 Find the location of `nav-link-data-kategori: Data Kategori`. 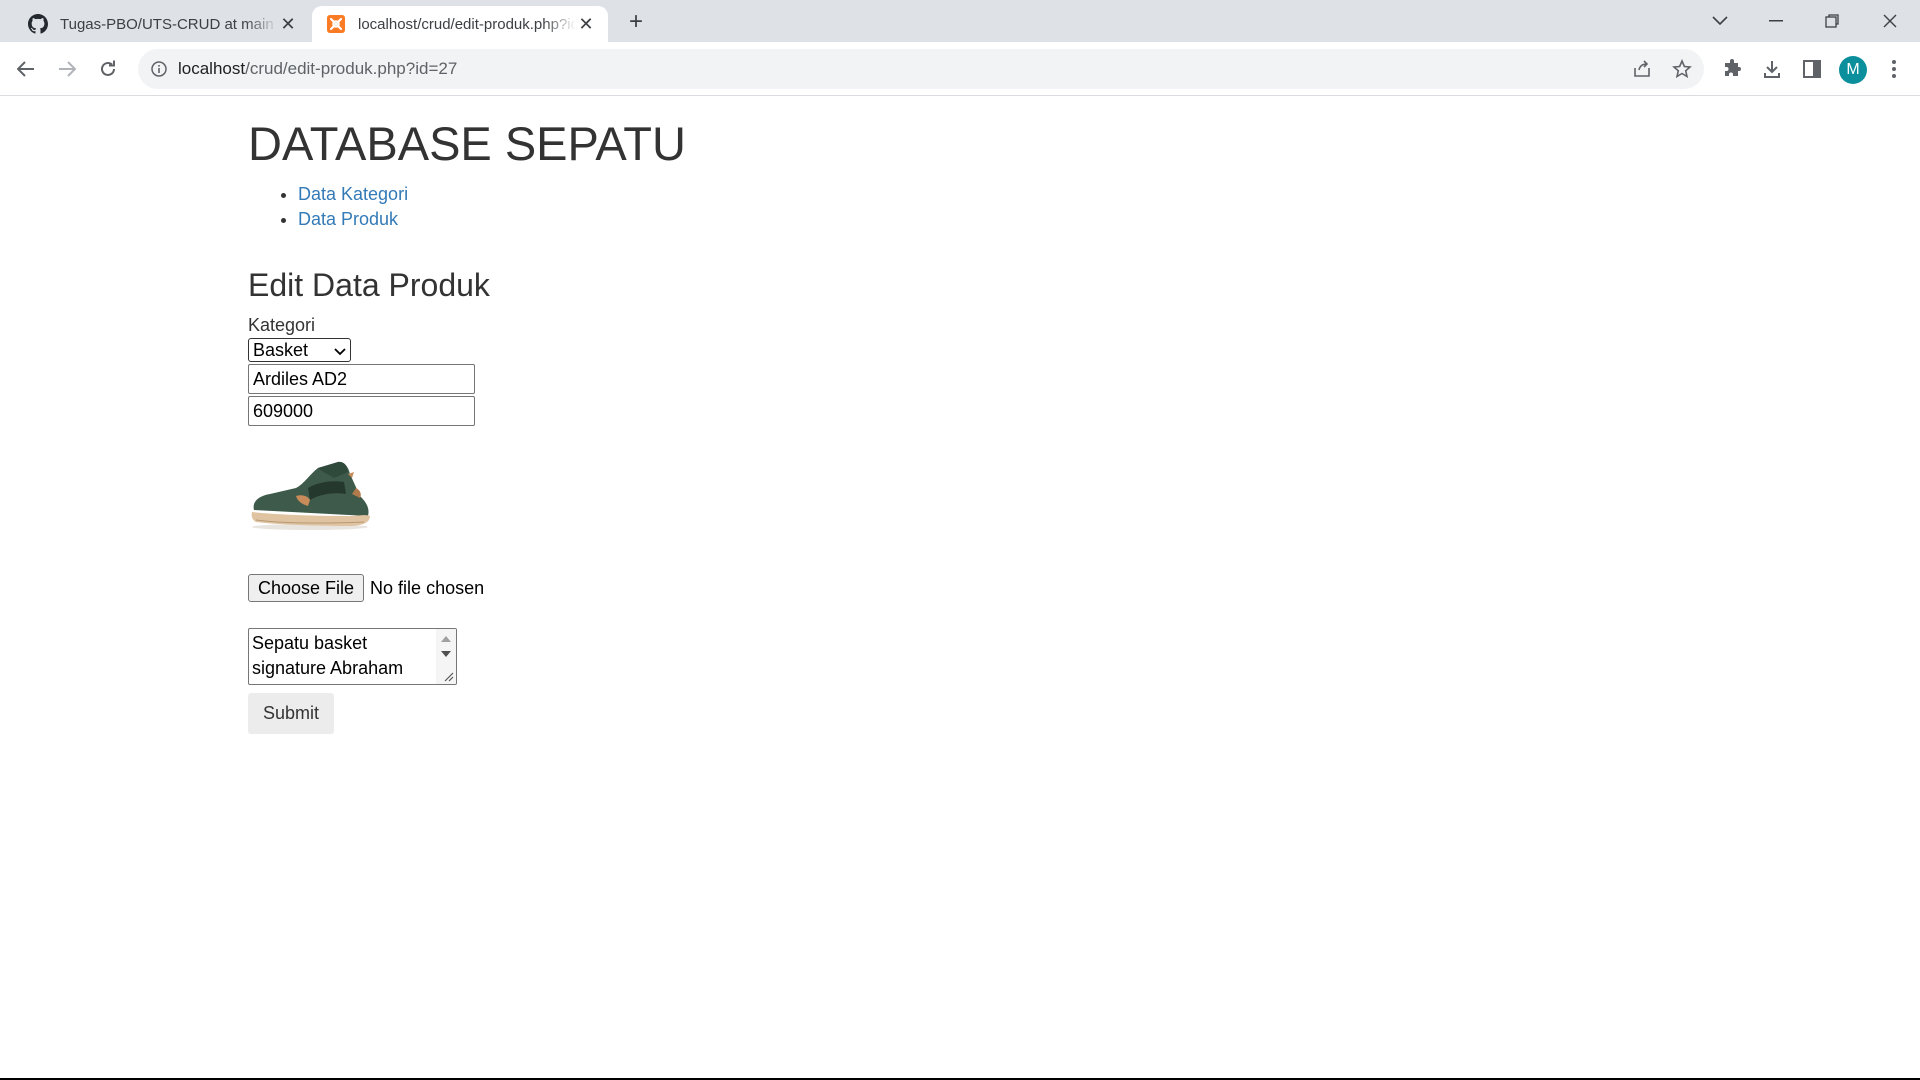

nav-link-data-kategori: Data Kategori is located at coordinates (353, 194).